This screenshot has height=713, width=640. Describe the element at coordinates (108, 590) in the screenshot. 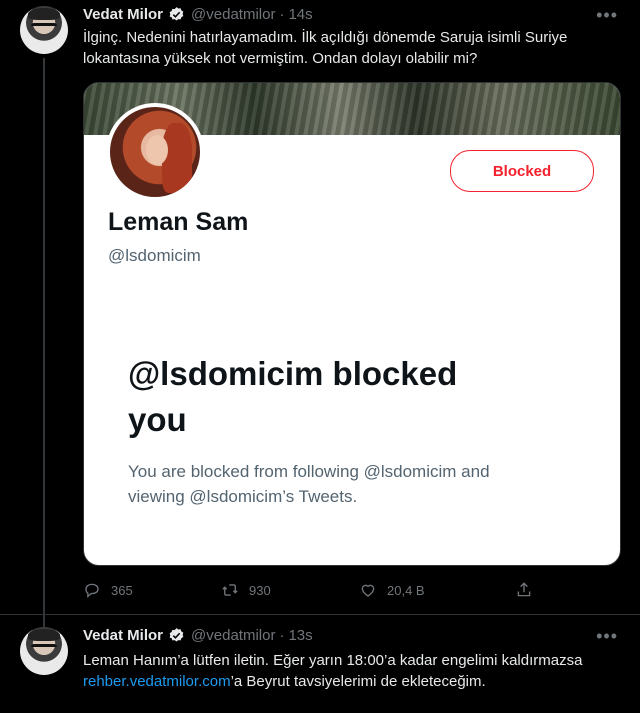

I see `reply-button: 365` at that location.